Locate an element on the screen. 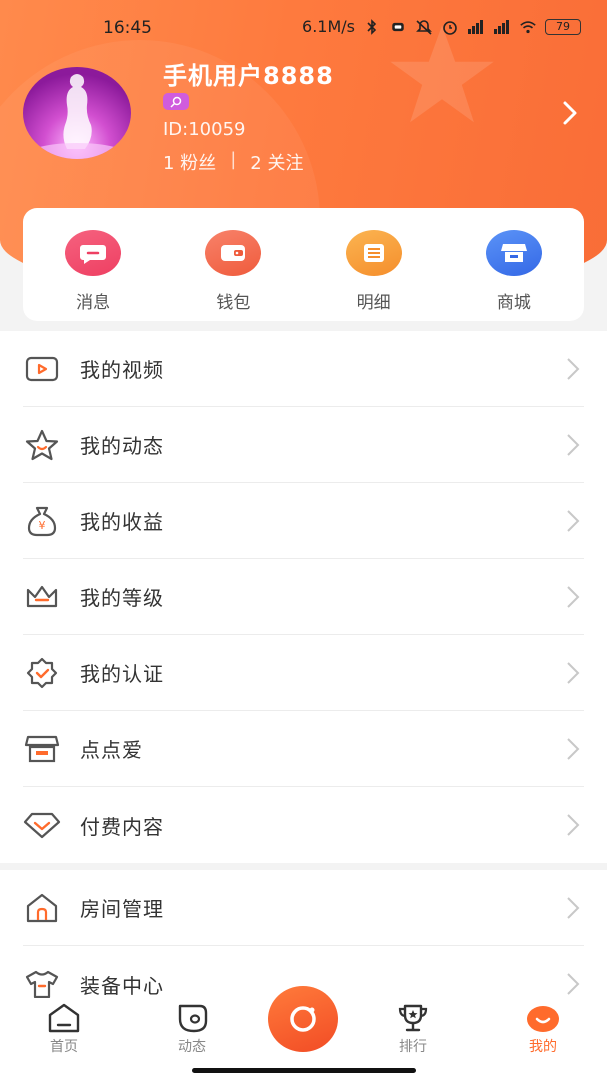 The width and height of the screenshot is (607, 1080). menu-item-my-posts: 我的动态 is located at coordinates (303, 445).